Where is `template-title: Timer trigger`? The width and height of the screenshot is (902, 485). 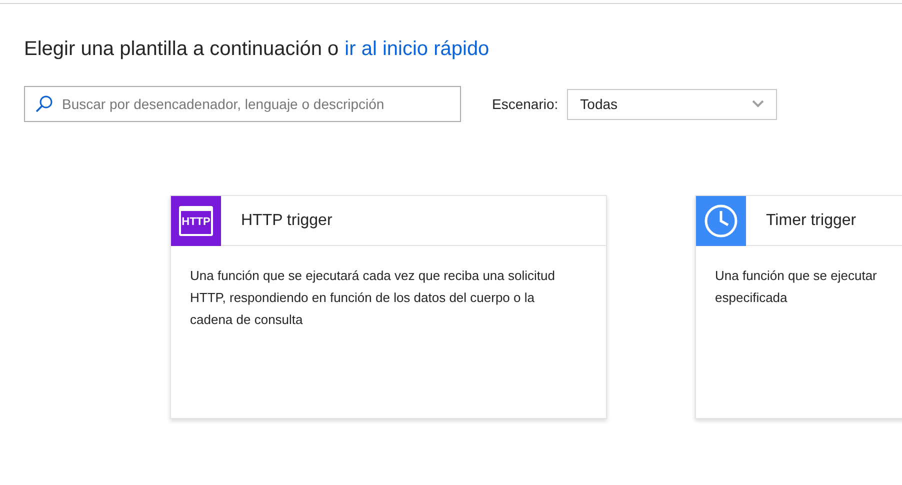 template-title: Timer trigger is located at coordinates (811, 220).